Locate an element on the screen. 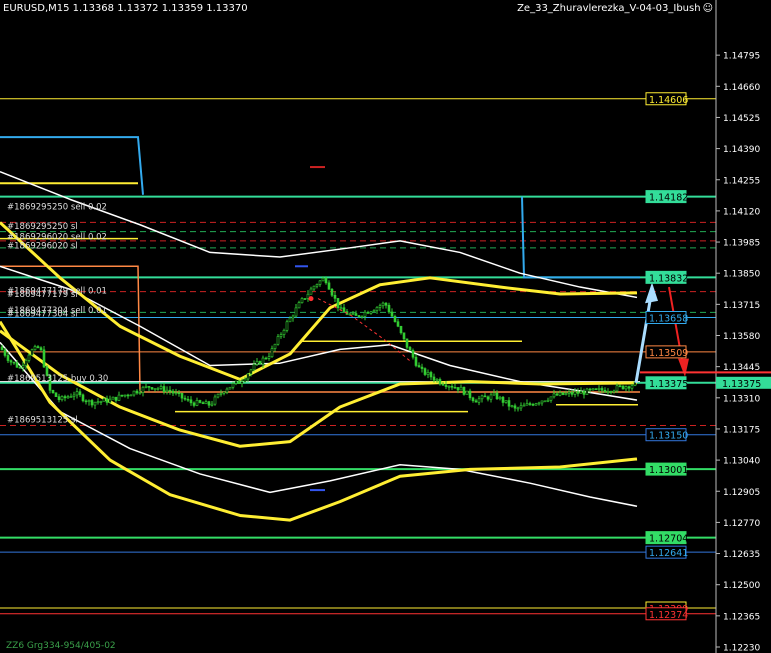  axis-tick-label: 1.13715 is located at coordinates (741, 306).